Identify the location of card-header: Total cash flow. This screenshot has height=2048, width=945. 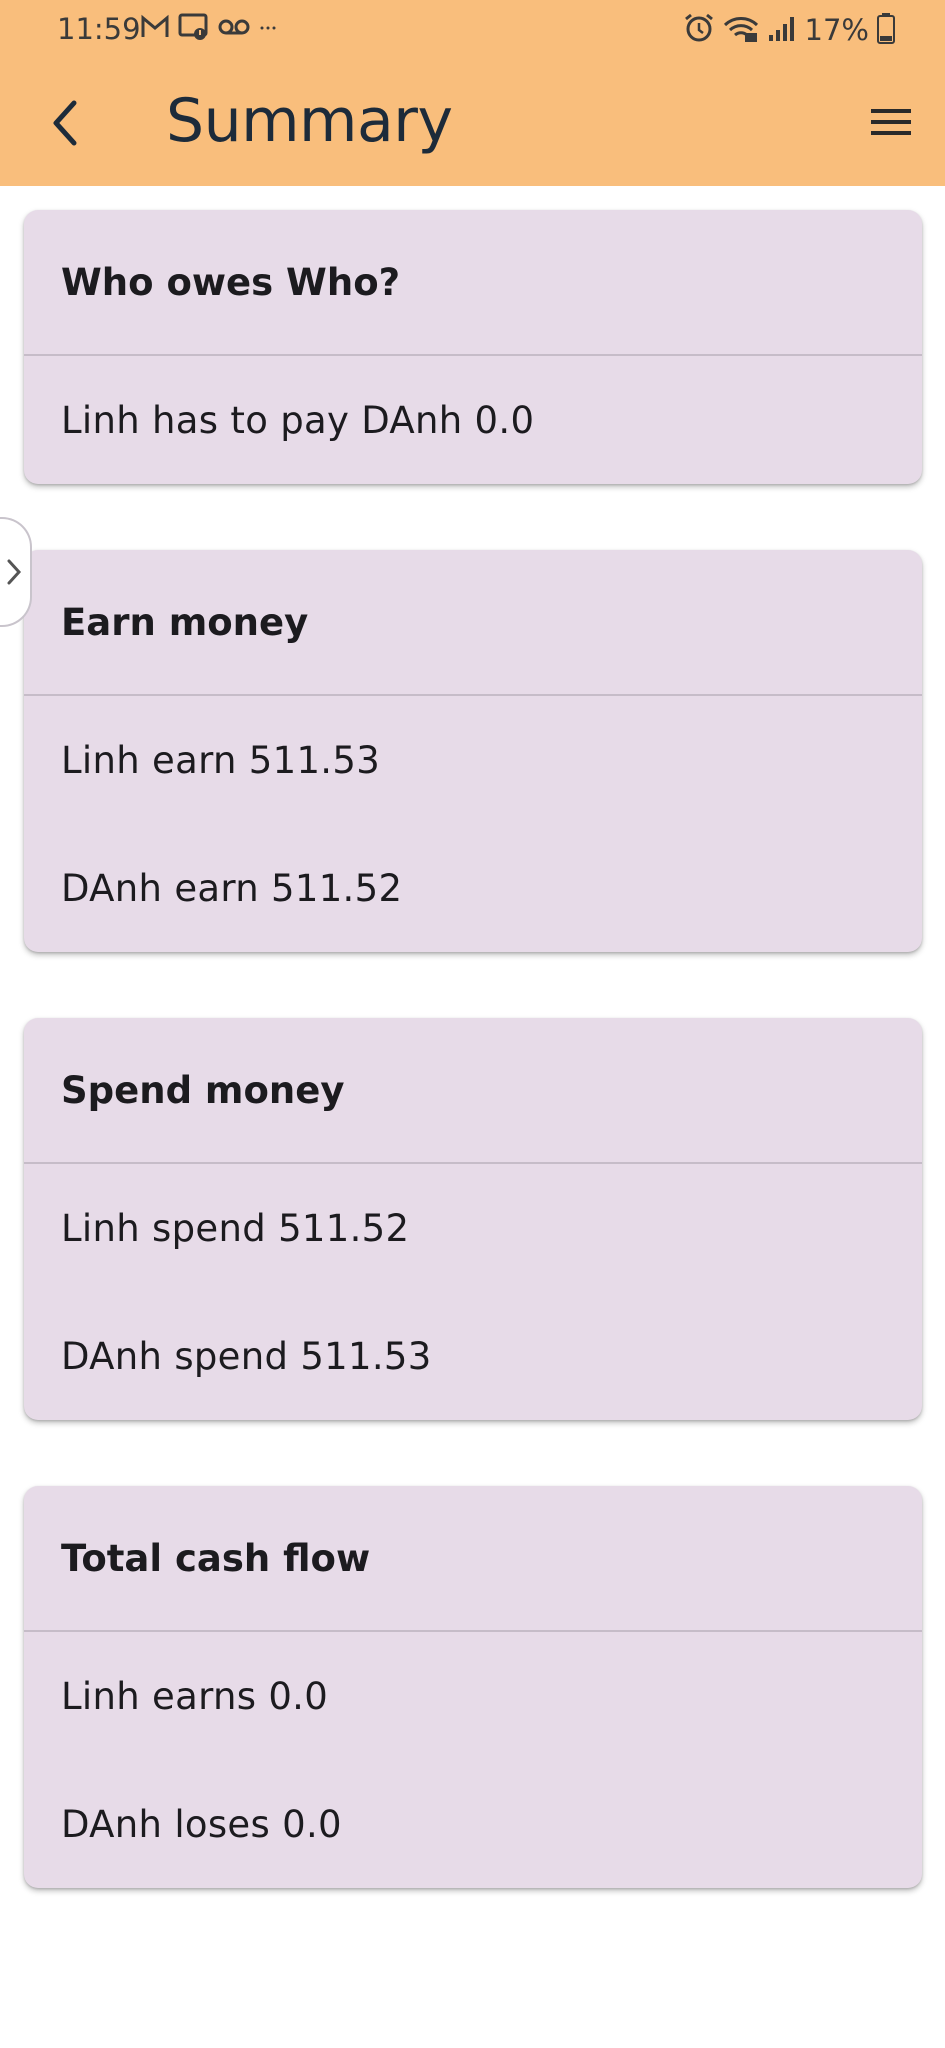
(473, 1559).